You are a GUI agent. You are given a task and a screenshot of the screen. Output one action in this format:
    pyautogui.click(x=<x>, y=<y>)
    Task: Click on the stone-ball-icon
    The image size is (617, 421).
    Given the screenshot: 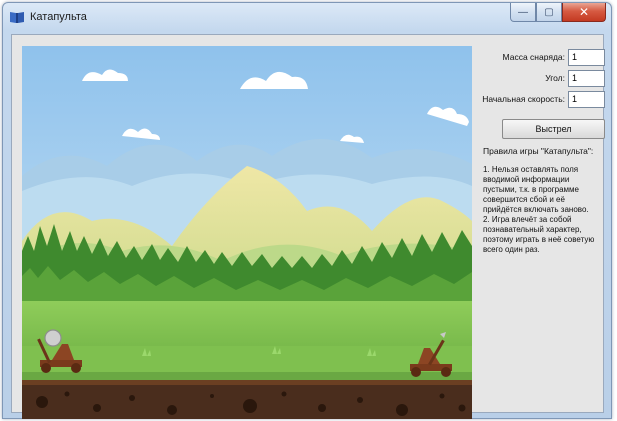 What is the action you would take?
    pyautogui.click(x=53, y=338)
    